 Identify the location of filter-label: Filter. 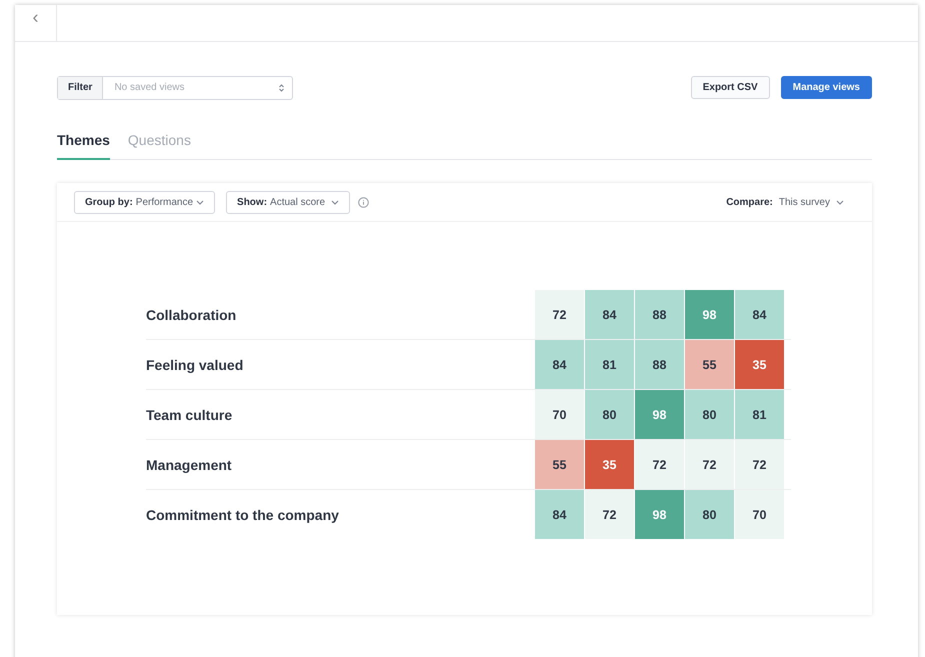
(81, 87).